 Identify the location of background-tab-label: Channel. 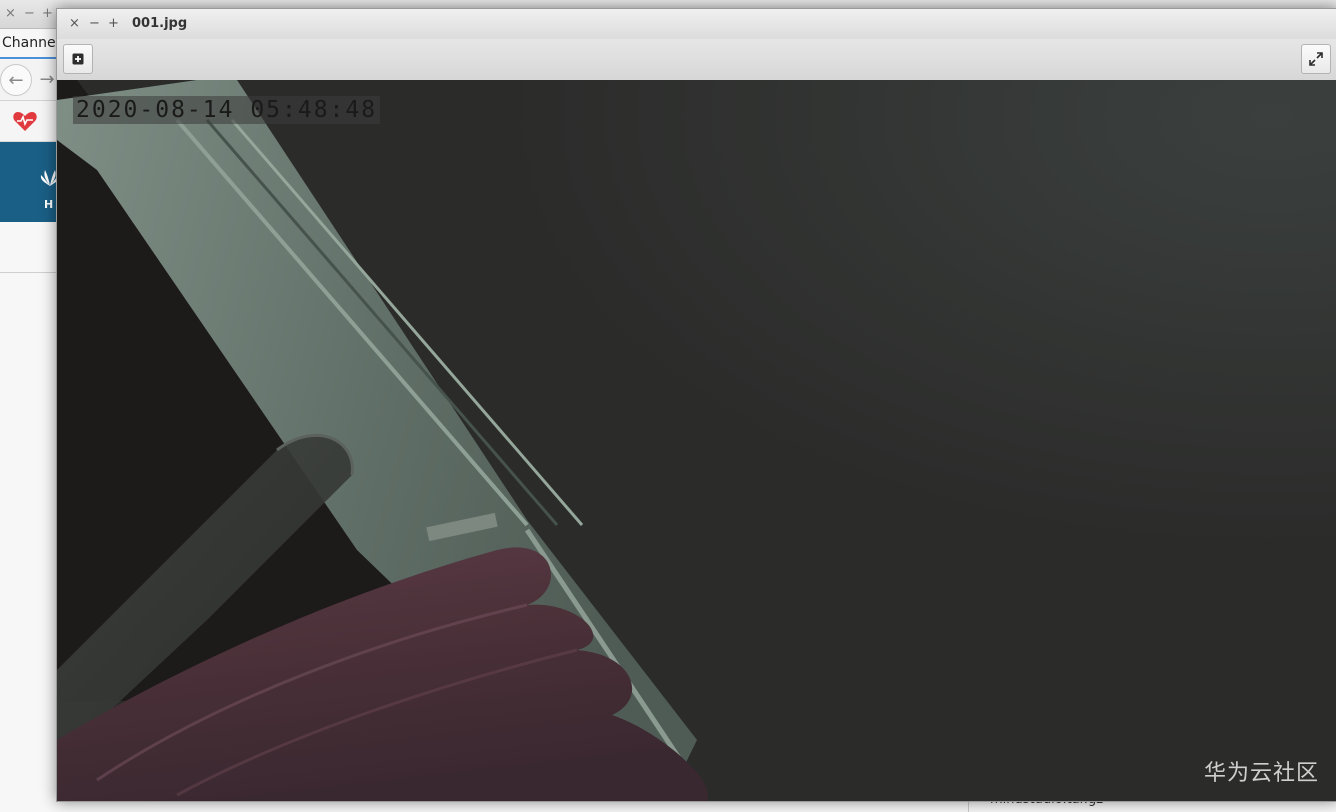
(31, 43).